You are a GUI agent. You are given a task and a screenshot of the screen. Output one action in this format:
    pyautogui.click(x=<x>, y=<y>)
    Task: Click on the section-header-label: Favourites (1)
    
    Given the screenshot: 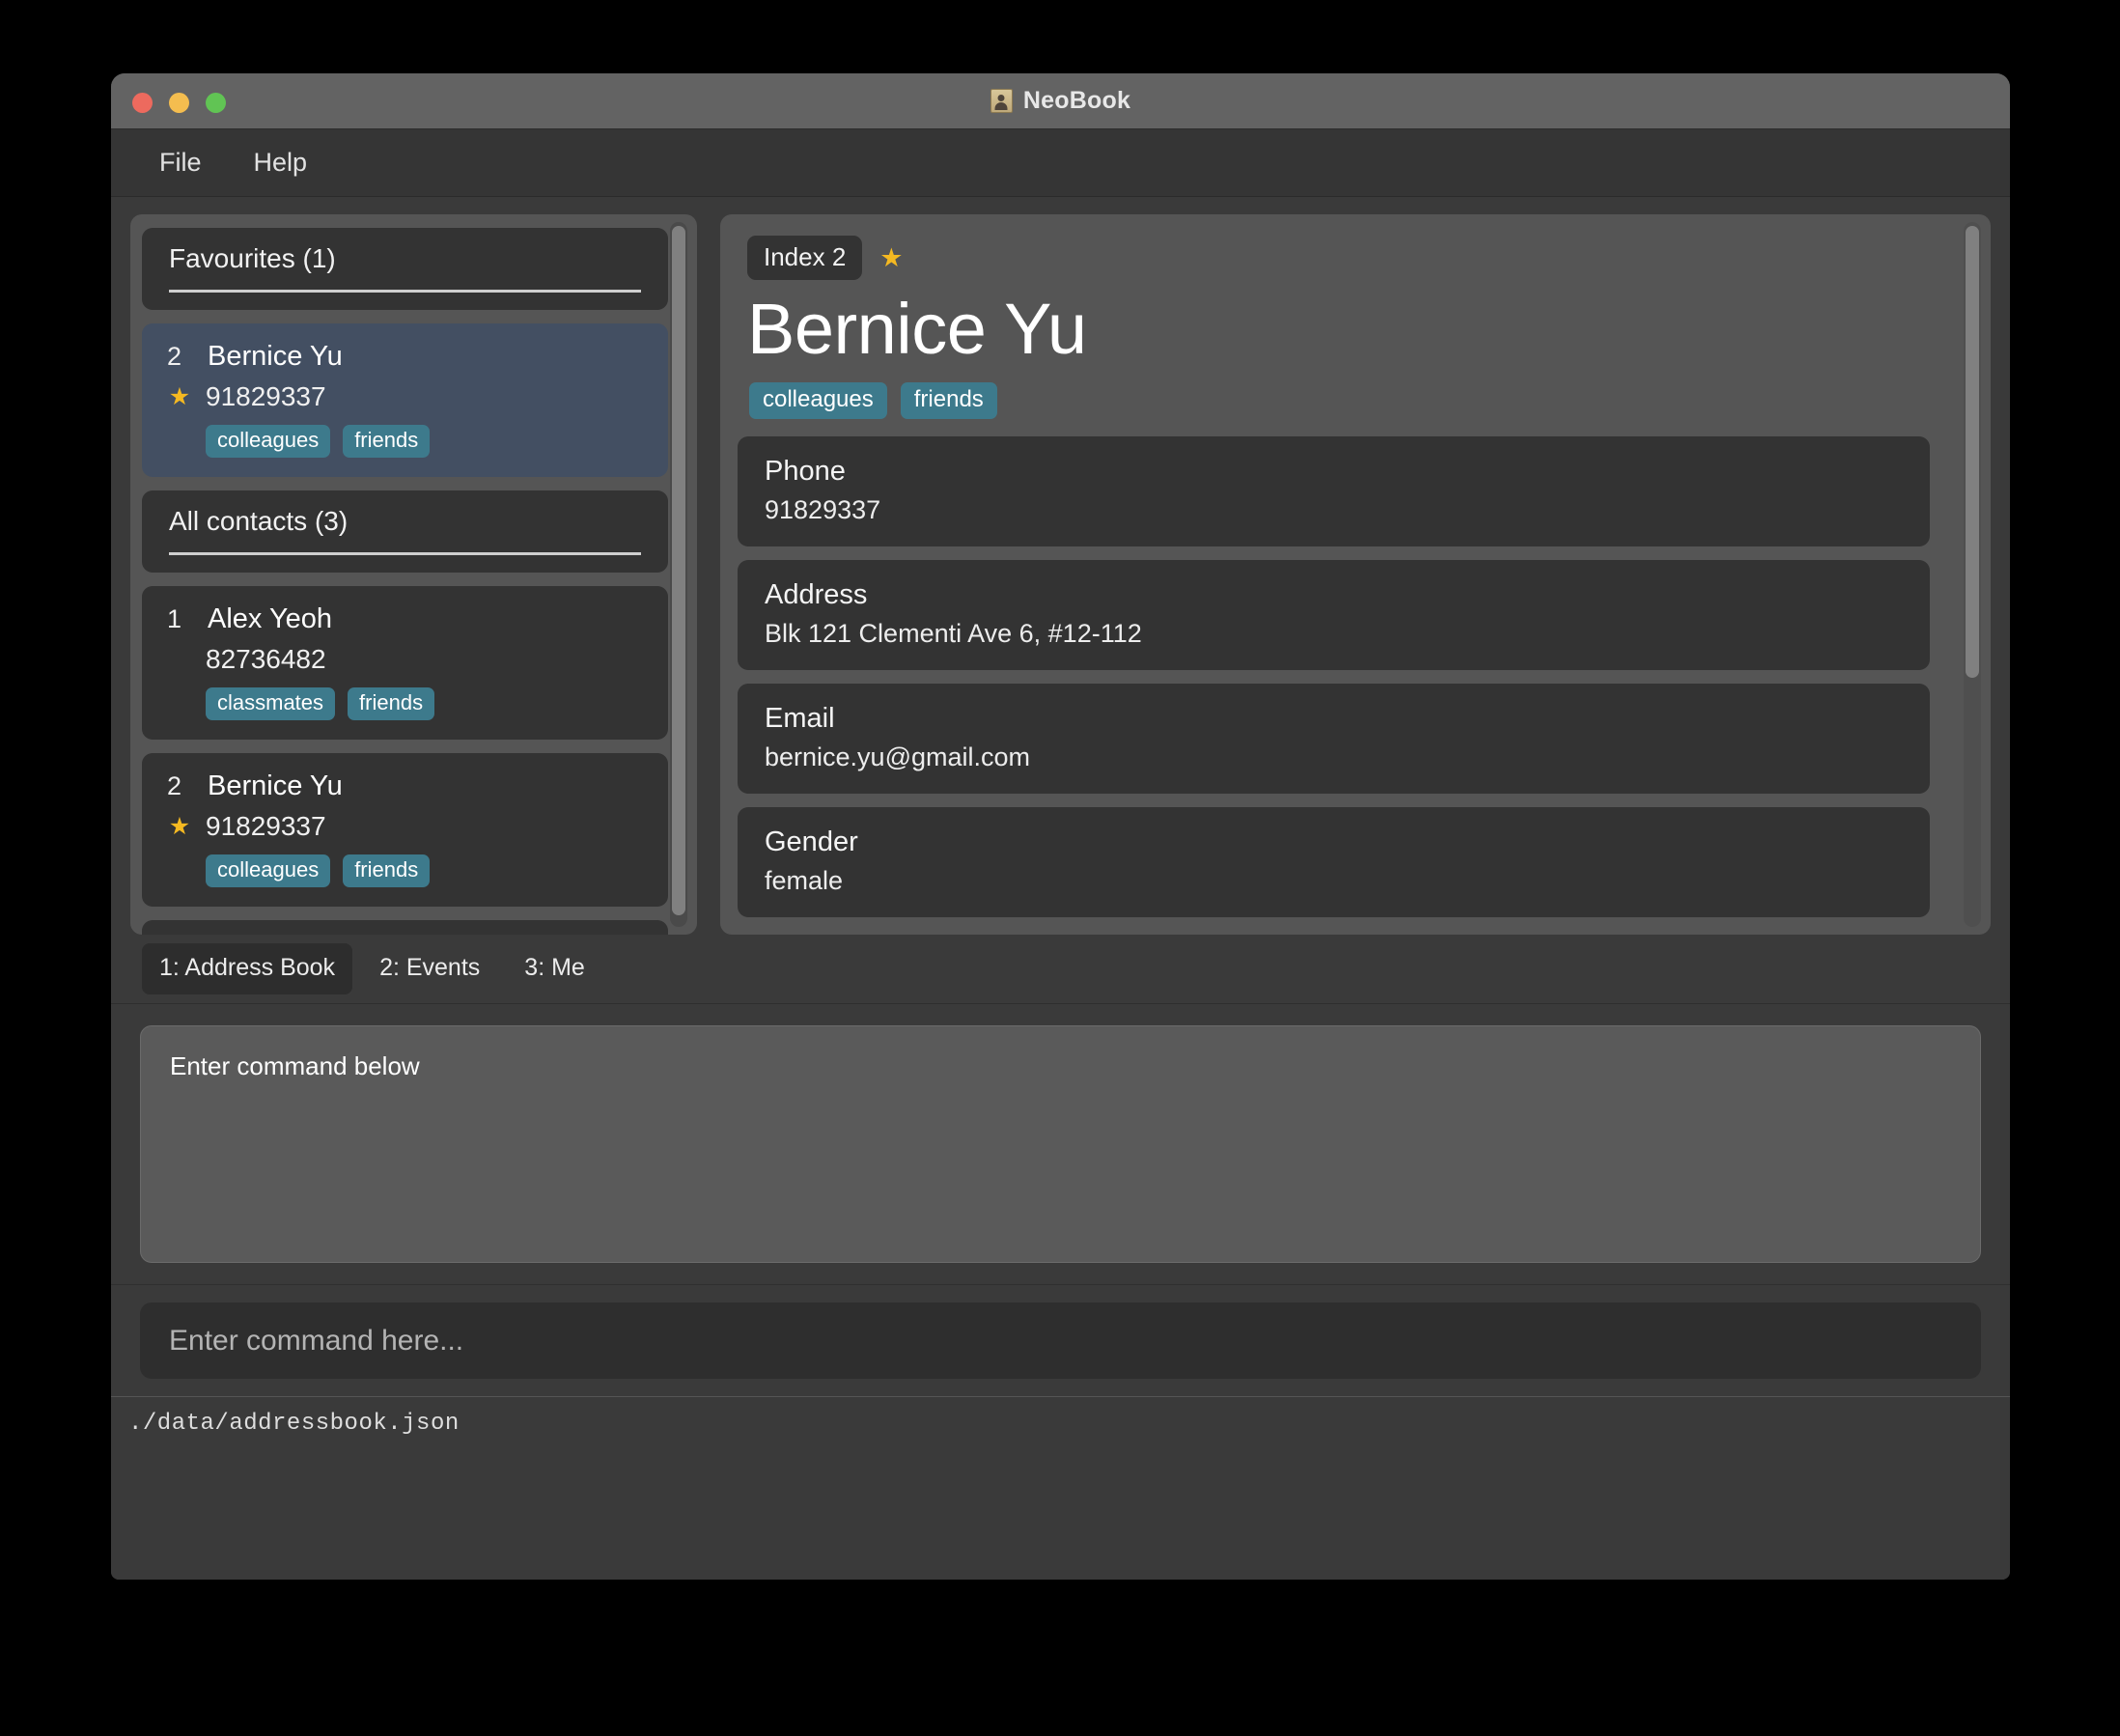 What is the action you would take?
    pyautogui.click(x=253, y=258)
    